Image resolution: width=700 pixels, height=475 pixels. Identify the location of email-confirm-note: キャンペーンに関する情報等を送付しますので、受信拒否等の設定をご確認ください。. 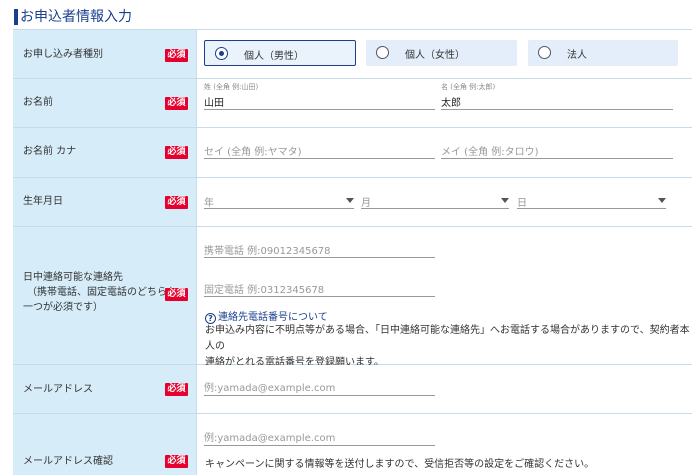
(400, 464).